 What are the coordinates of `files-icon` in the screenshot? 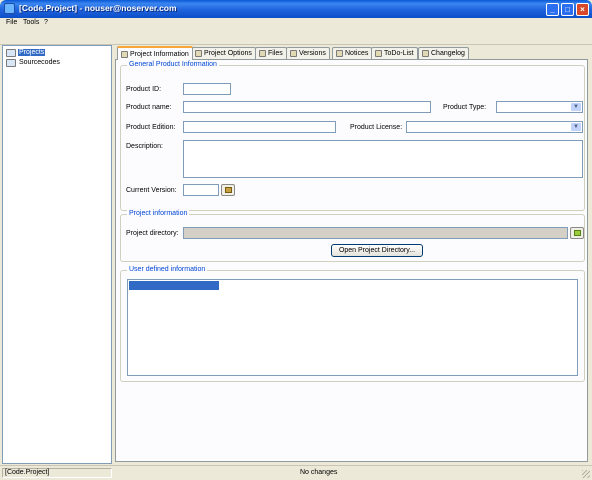 It's located at (262, 53).